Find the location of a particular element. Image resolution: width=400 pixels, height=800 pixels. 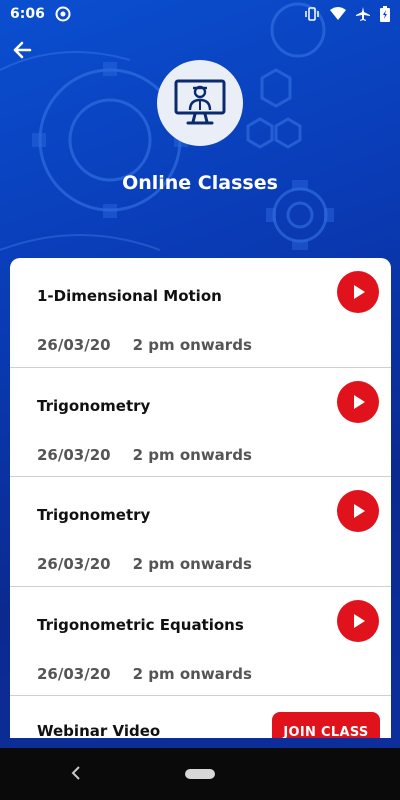

class-title: 1-Dimensional Motion is located at coordinates (129, 296).